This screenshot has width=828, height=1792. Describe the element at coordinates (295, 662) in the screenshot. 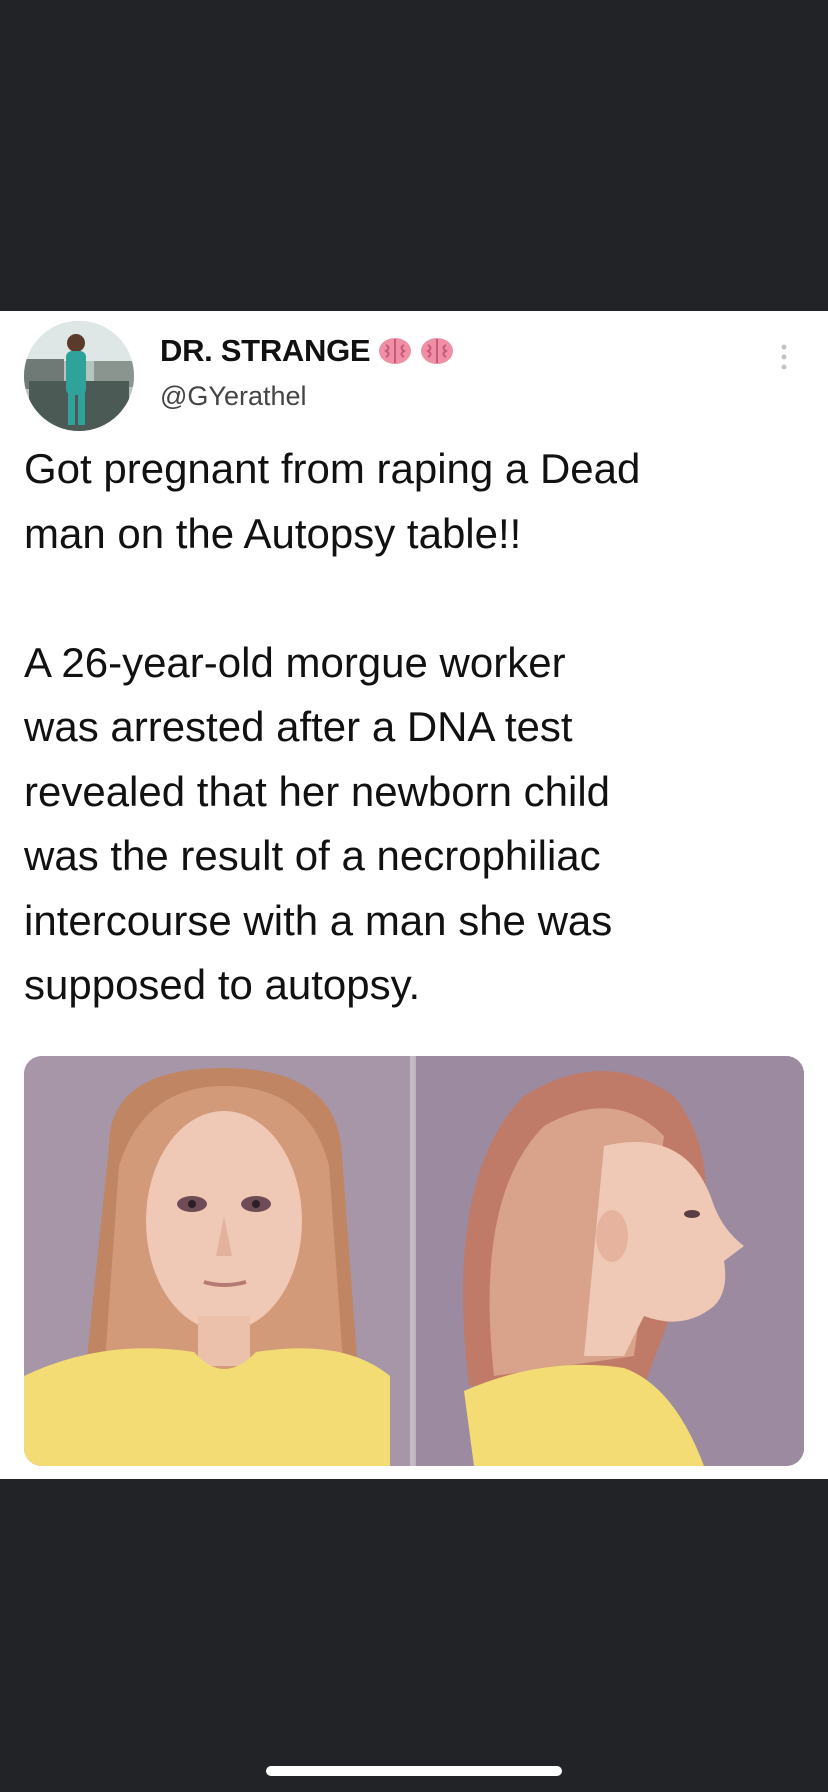

I see `tweet-text-line: A 26-year-old morgue worker` at that location.